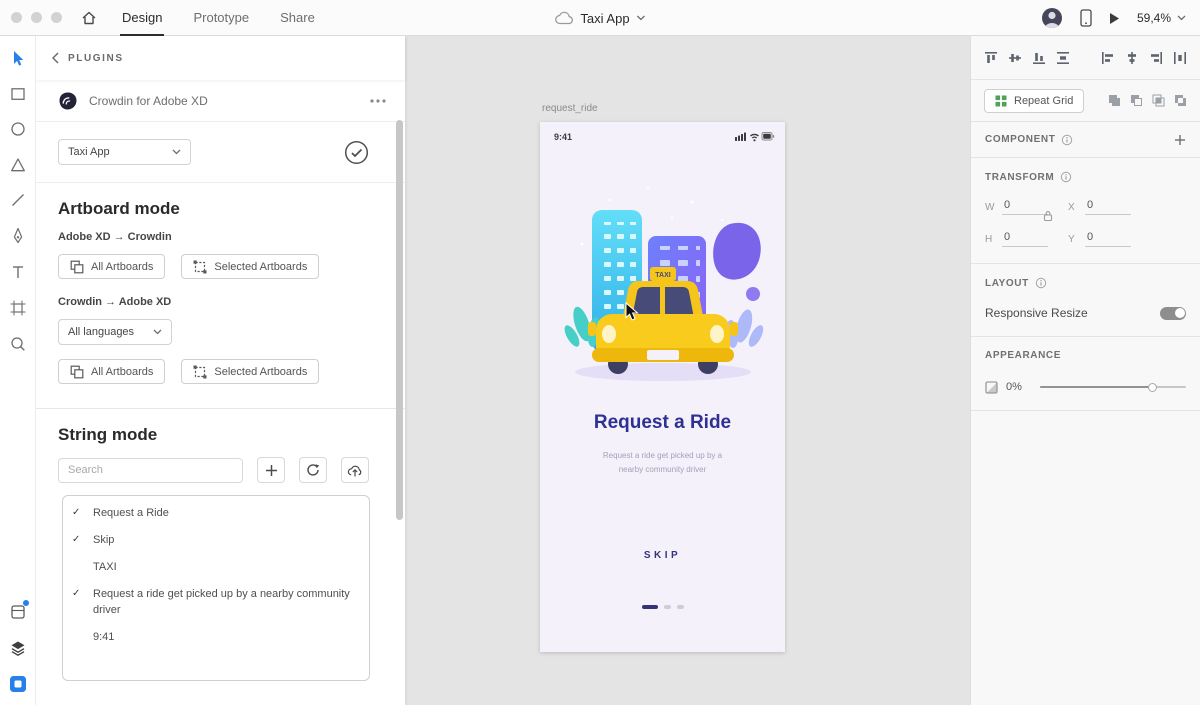 The image size is (1200, 705). I want to click on artboard-mode-heading: Artboard mode, so click(119, 208).